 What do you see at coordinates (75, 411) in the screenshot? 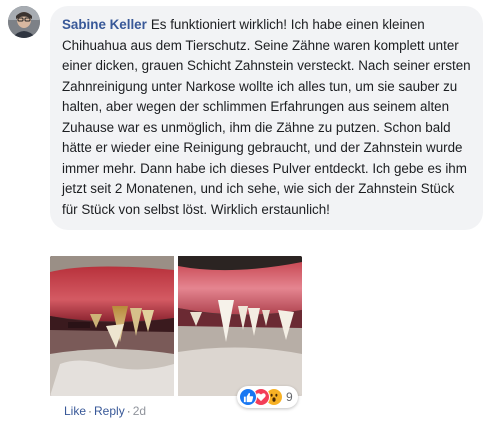
I see `like-button: Like` at bounding box center [75, 411].